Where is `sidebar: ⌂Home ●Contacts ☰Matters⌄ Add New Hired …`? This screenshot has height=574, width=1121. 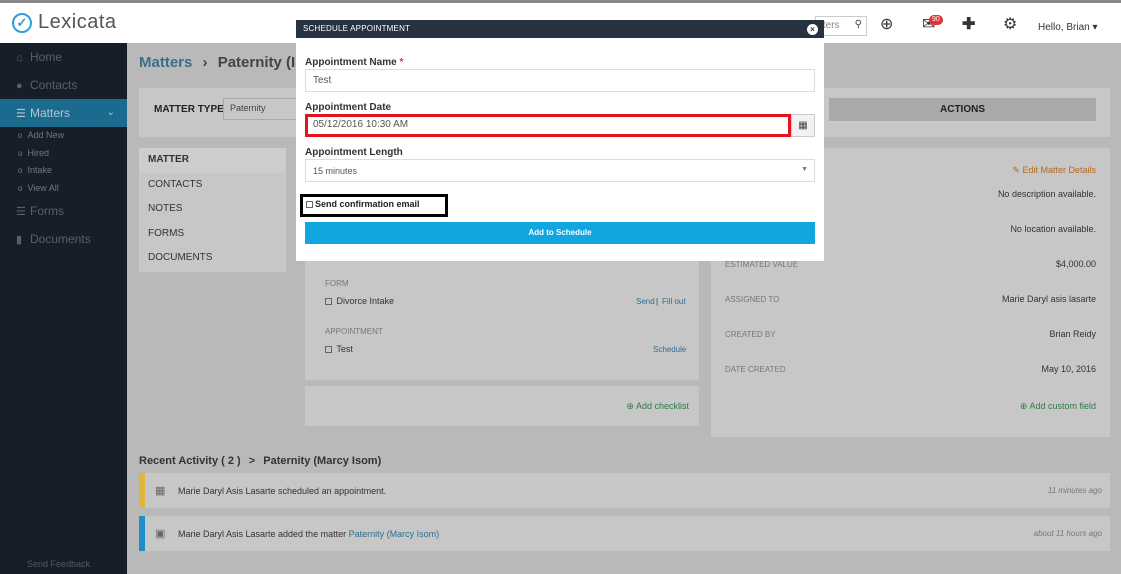
sidebar: ⌂Home ●Contacts ☰Matters⌄ Add New Hired … is located at coordinates (63, 308).